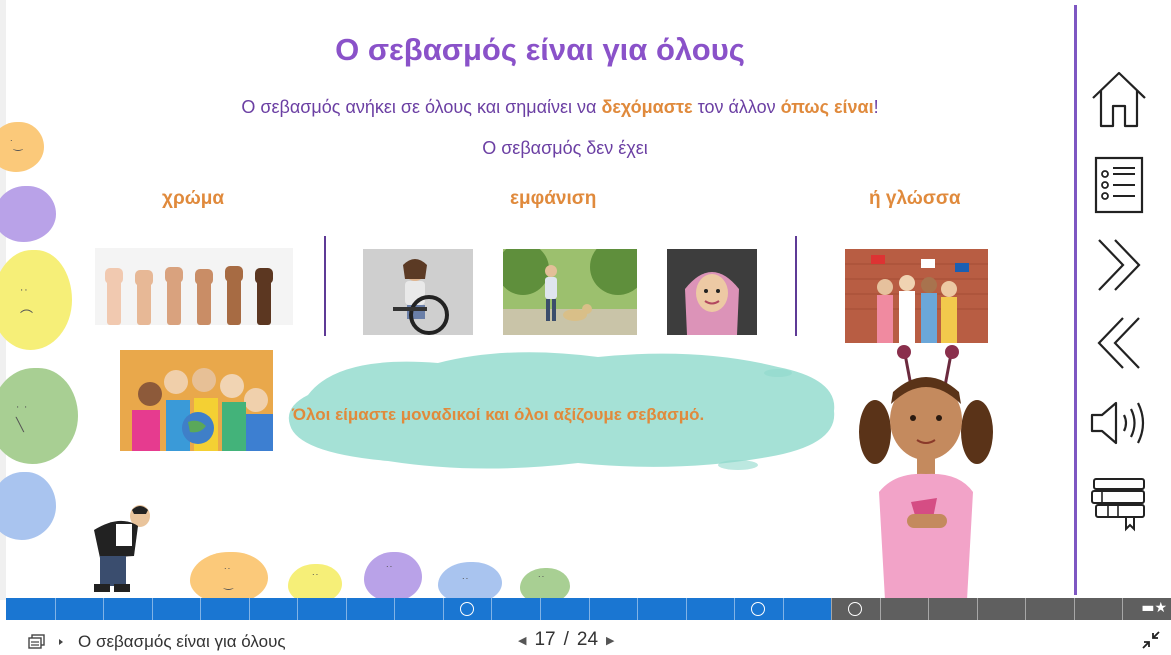 The height and width of the screenshot is (655, 1171). Describe the element at coordinates (1075, 300) in the screenshot. I see `nav-divider` at that location.